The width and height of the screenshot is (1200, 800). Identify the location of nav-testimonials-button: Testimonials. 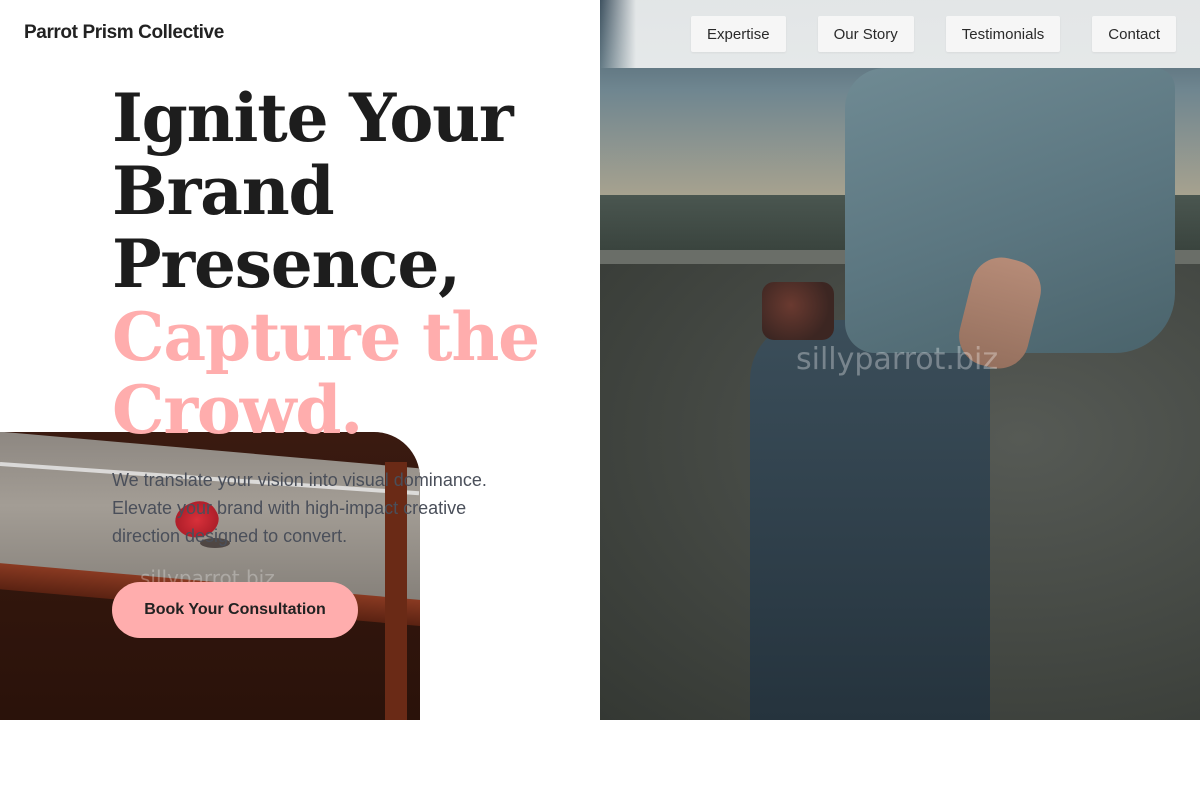
(1003, 34).